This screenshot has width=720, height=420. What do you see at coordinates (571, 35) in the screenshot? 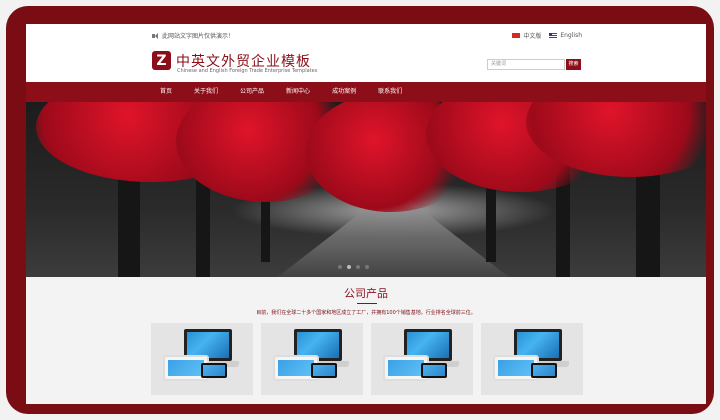
I see `lang-english-label: English` at bounding box center [571, 35].